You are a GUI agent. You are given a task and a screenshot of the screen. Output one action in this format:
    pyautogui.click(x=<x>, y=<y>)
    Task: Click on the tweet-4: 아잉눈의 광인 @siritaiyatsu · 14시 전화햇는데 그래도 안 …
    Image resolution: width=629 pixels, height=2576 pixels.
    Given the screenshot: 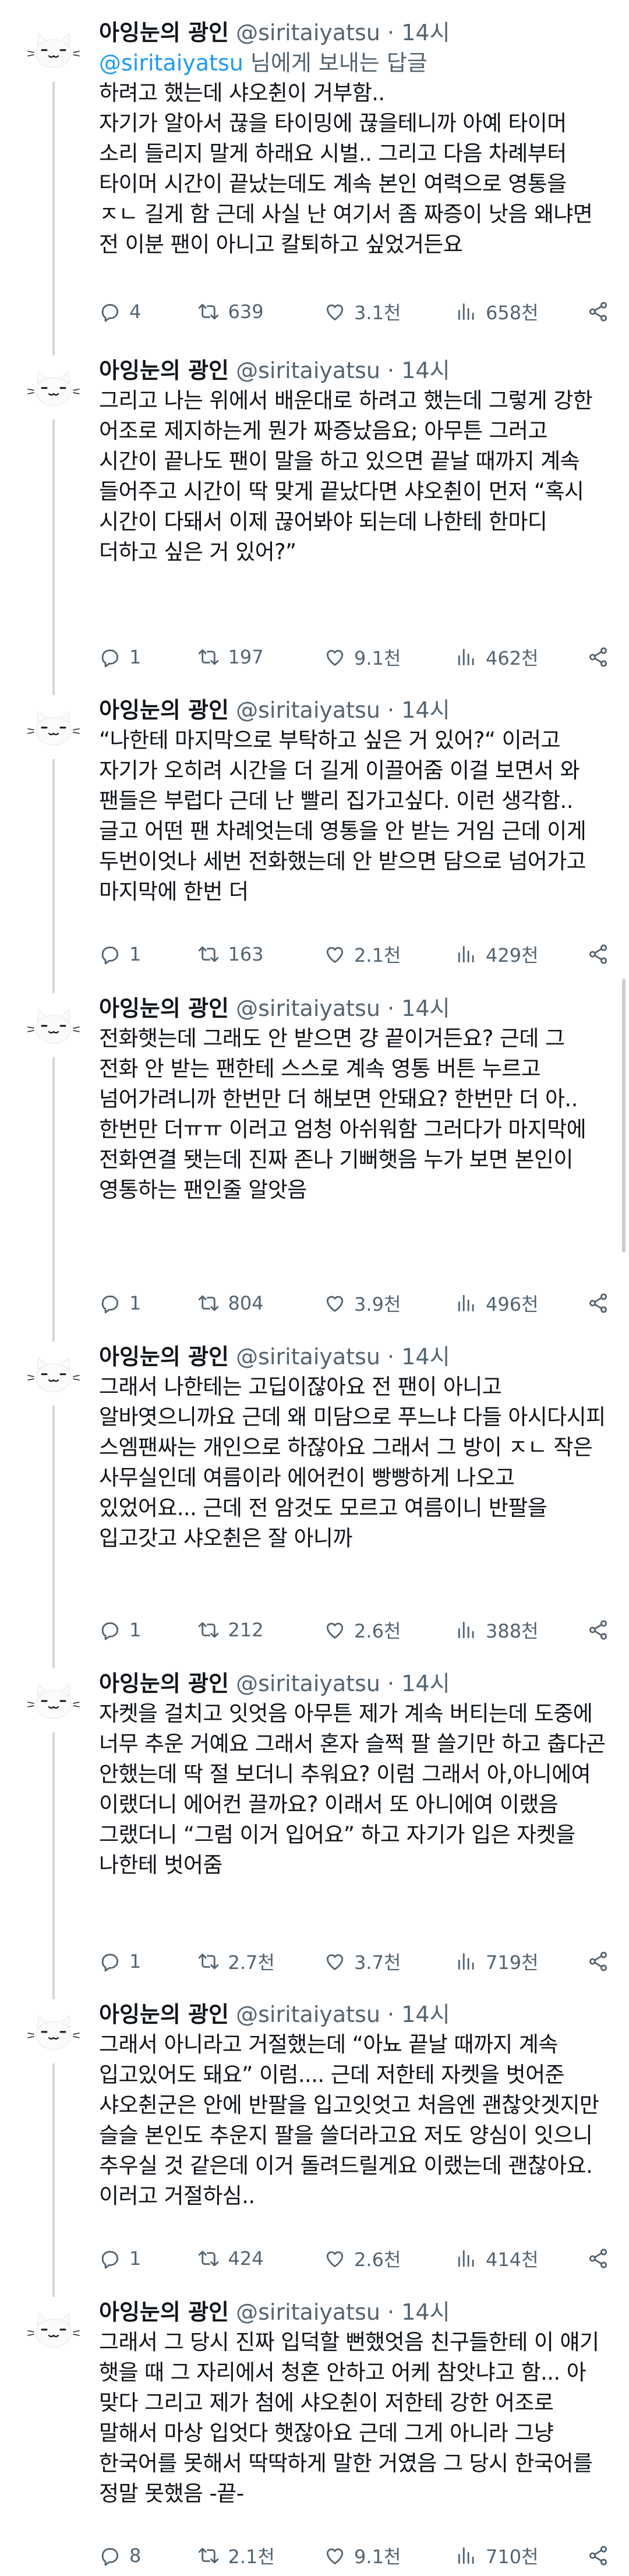 What is the action you would take?
    pyautogui.click(x=314, y=1159)
    